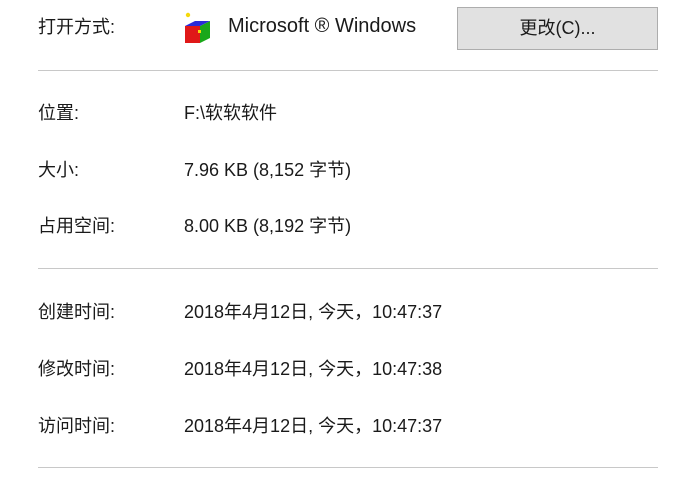 The height and width of the screenshot is (490, 700). Describe the element at coordinates (77, 369) in the screenshot. I see `modified-label: 修改时间:` at that location.